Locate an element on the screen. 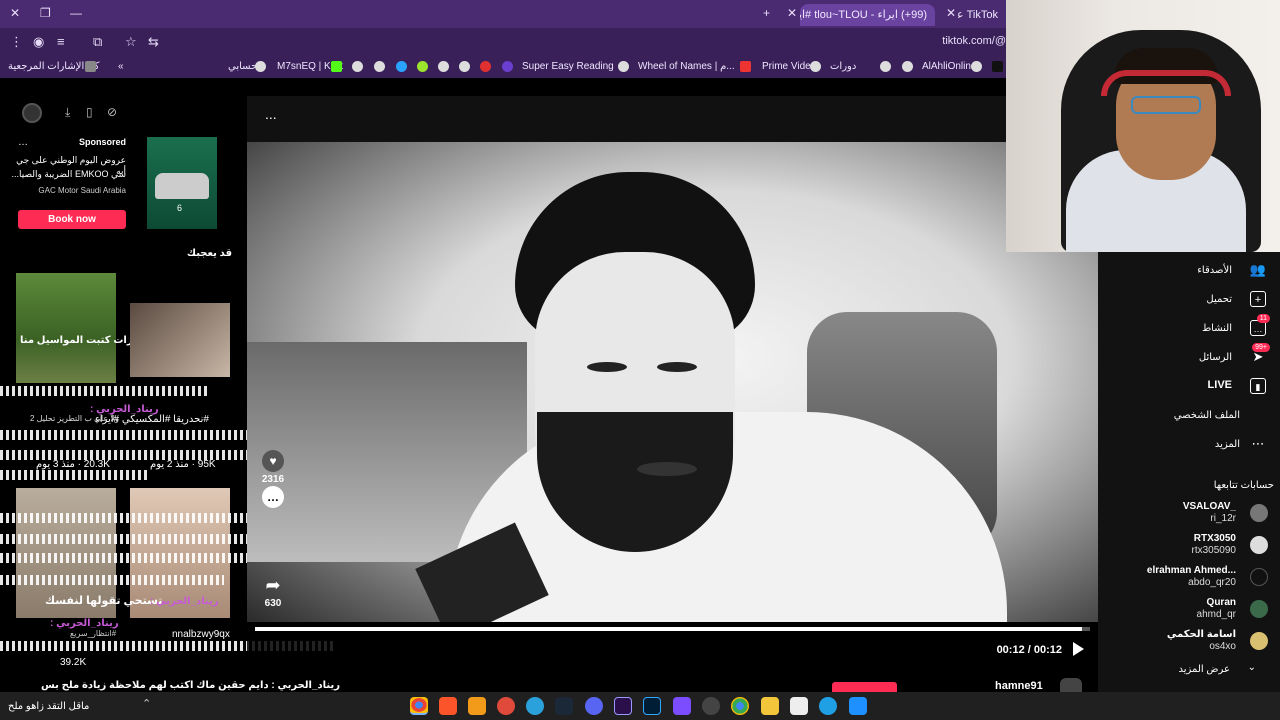 This screenshot has width=1280, height=720. minimize-icon: — is located at coordinates (76, 13).